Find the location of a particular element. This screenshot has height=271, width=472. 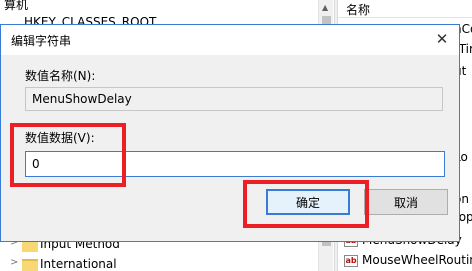

folder-icon is located at coordinates (30, 265).